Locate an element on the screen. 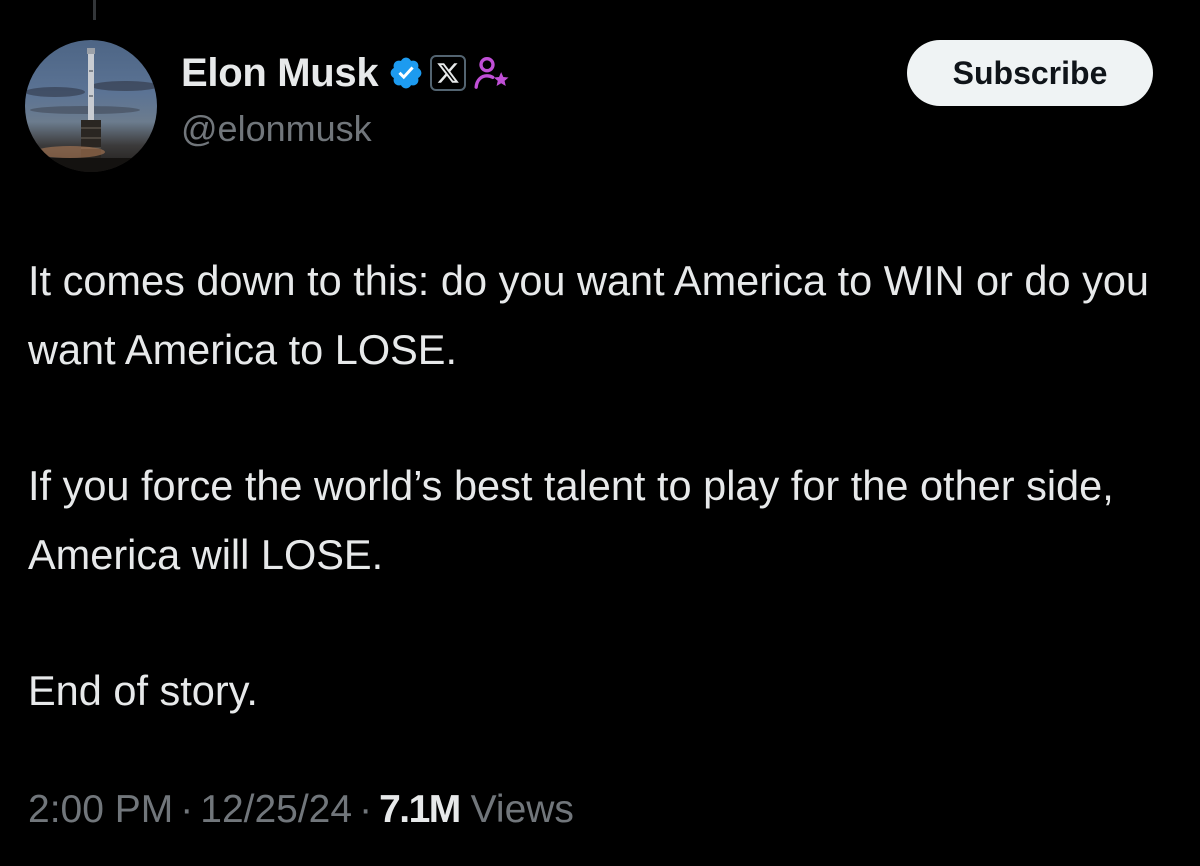 Image resolution: width=1200 pixels, height=866 pixels. x-logo-icon is located at coordinates (448, 73).